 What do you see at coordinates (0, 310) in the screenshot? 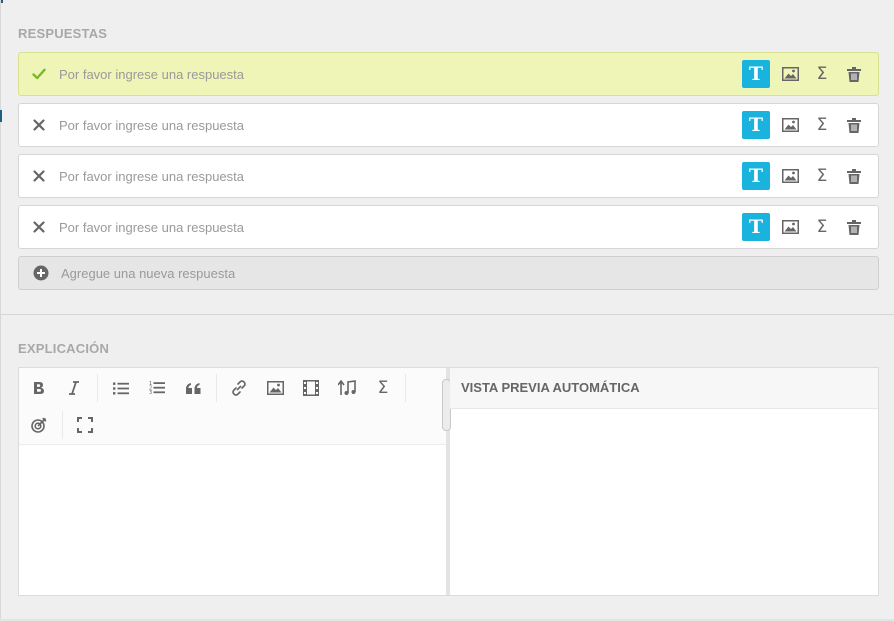
I see `left-border` at bounding box center [0, 310].